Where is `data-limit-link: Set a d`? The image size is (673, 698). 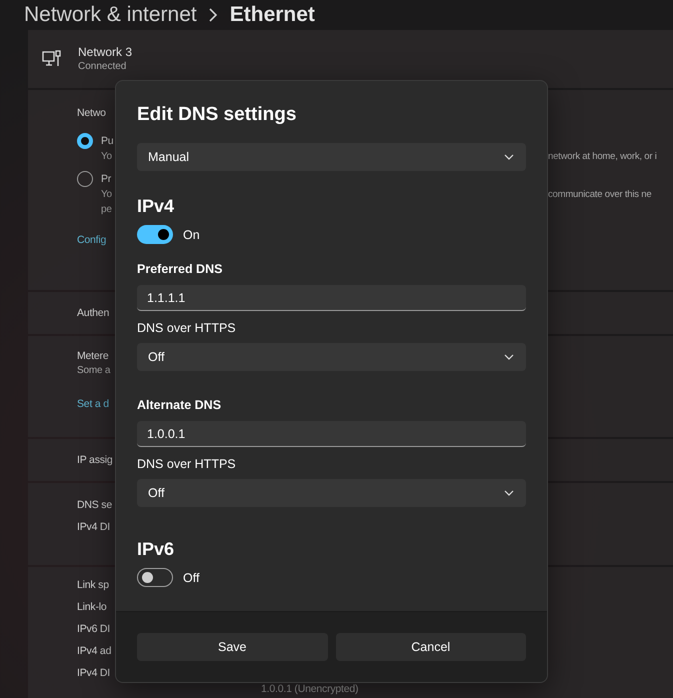 data-limit-link: Set a d is located at coordinates (93, 404).